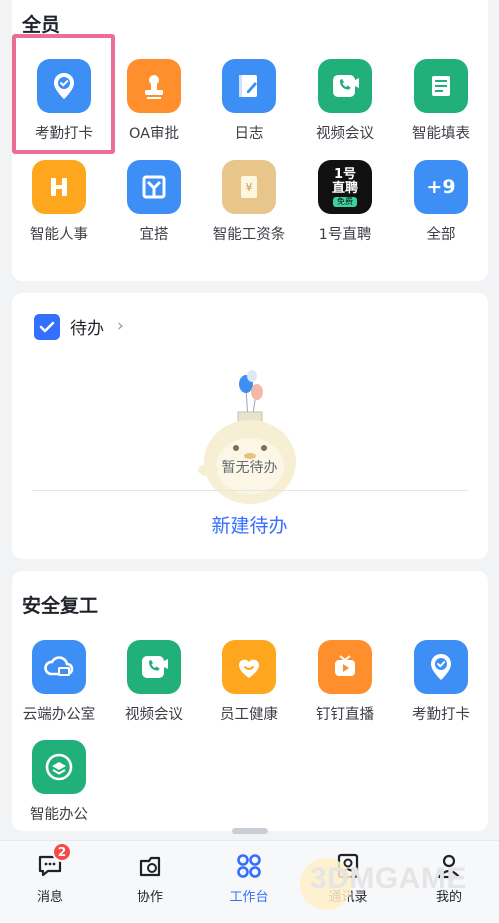  I want to click on salary-slip-icon: ¥, so click(249, 187).